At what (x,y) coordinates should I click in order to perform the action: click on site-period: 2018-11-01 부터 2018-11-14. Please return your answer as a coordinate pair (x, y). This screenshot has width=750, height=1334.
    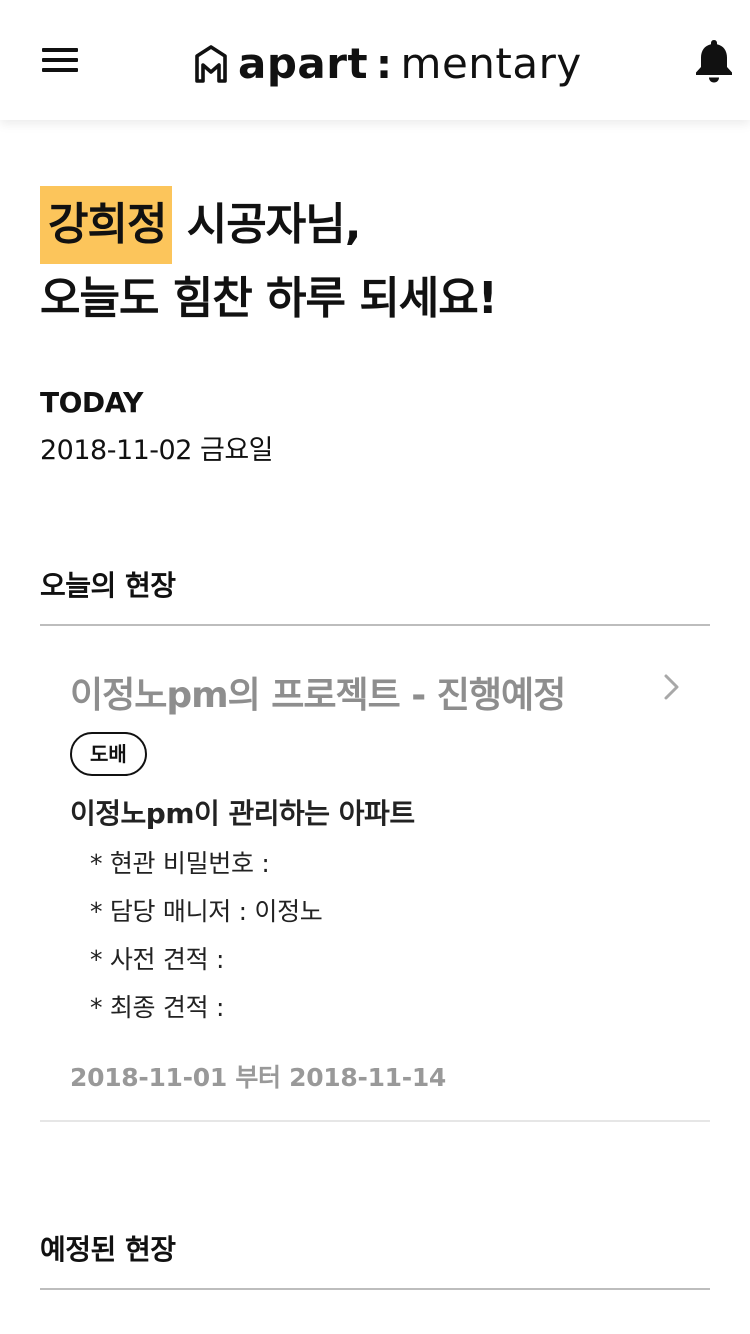
    Looking at the image, I should click on (258, 1077).